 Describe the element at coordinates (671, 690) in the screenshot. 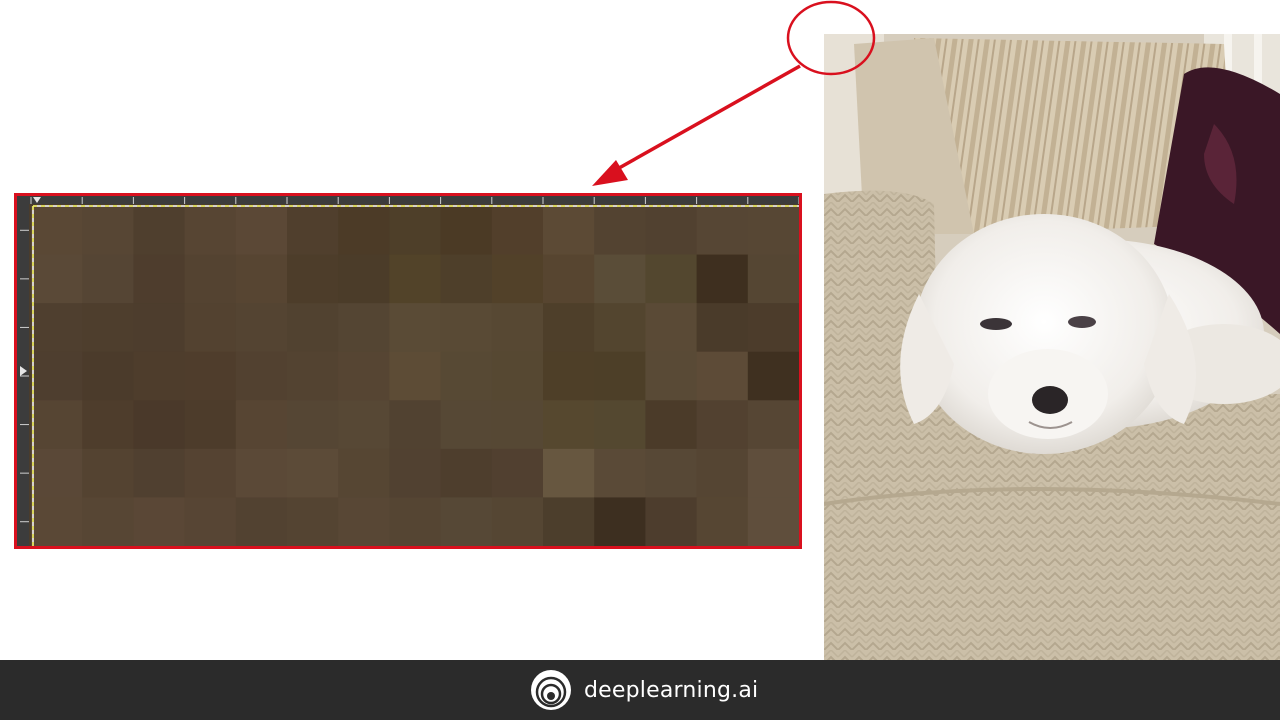

I see `brand-name: deeplearning.ai` at that location.